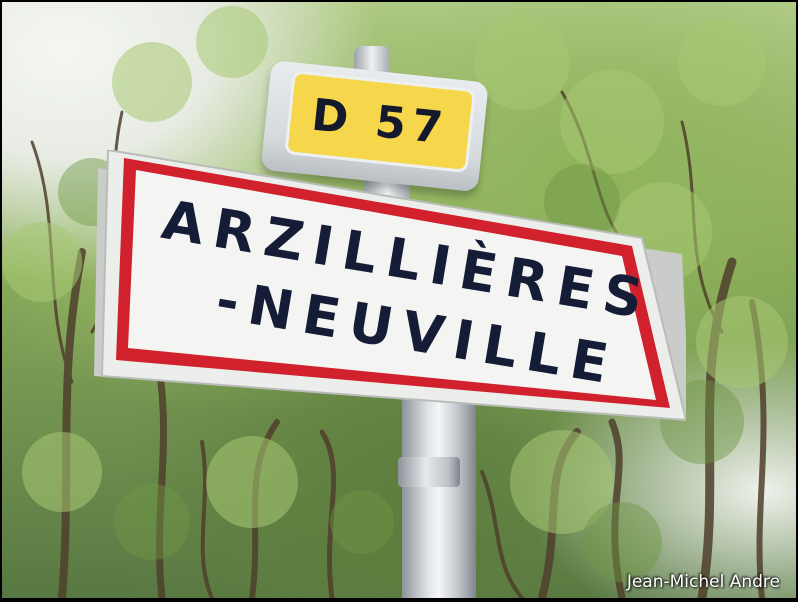 Image resolution: width=798 pixels, height=602 pixels. I want to click on pole-collar, so click(429, 472).